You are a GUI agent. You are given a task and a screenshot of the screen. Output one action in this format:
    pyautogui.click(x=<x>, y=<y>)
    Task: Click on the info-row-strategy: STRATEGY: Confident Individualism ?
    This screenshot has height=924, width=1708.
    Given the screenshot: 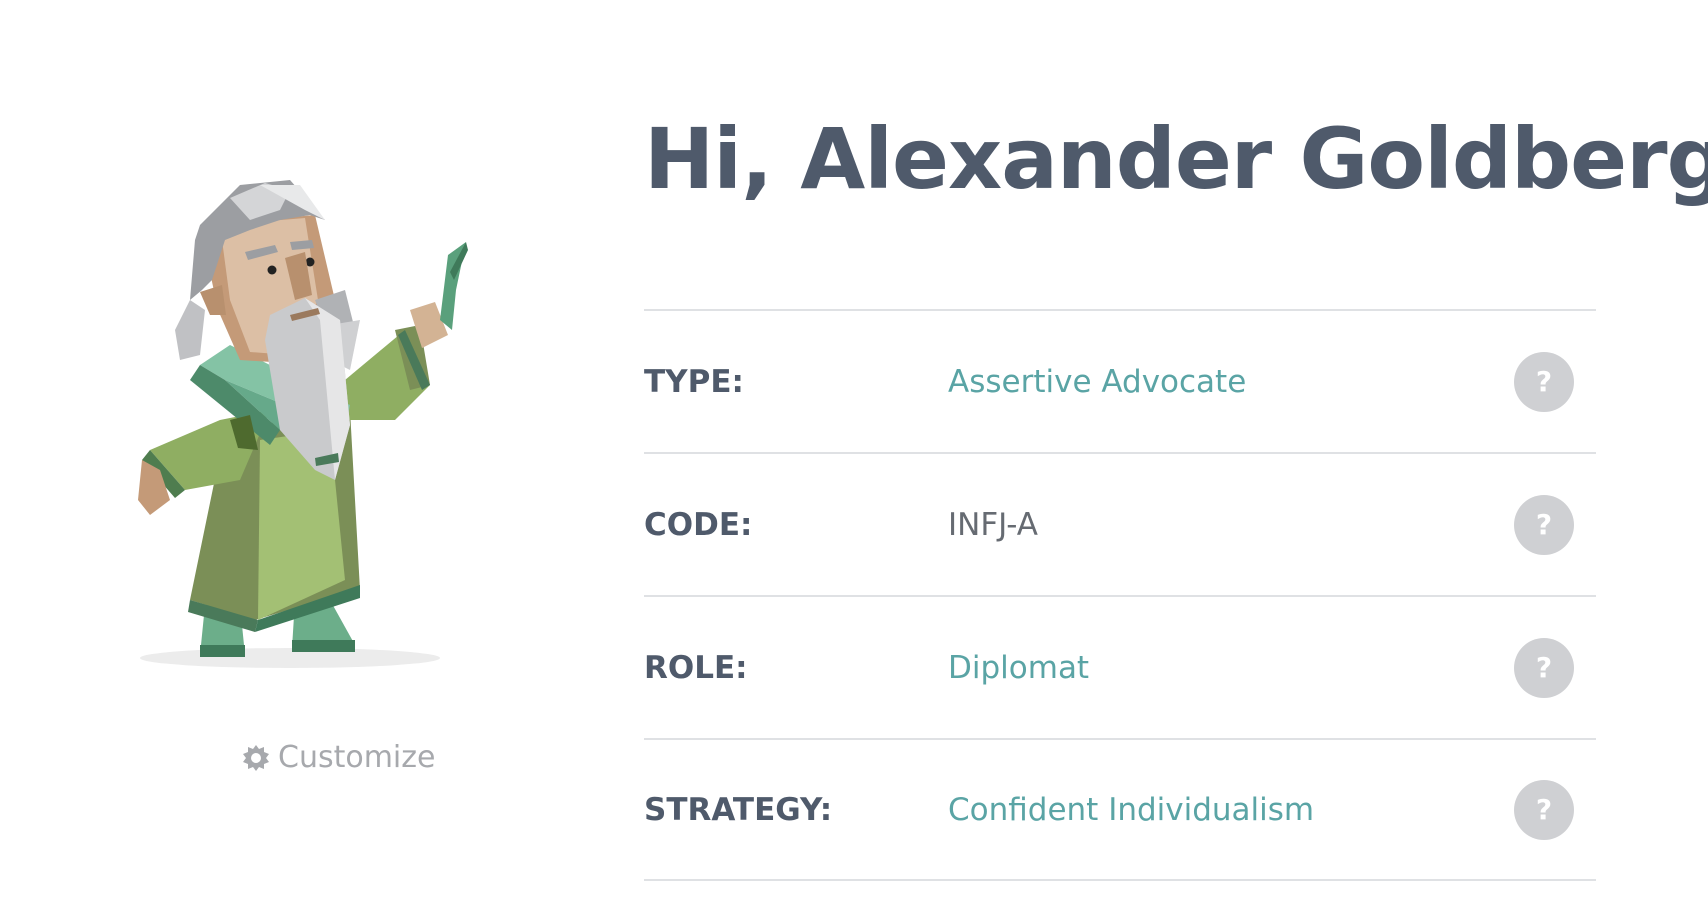 What is the action you would take?
    pyautogui.click(x=1120, y=809)
    